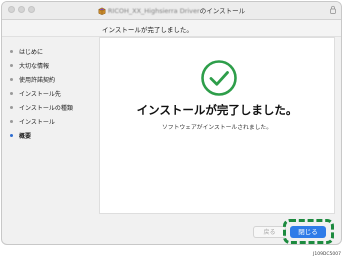 This screenshot has width=347, height=259. What do you see at coordinates (102, 11) in the screenshot?
I see `installer-package-icon` at bounding box center [102, 11].